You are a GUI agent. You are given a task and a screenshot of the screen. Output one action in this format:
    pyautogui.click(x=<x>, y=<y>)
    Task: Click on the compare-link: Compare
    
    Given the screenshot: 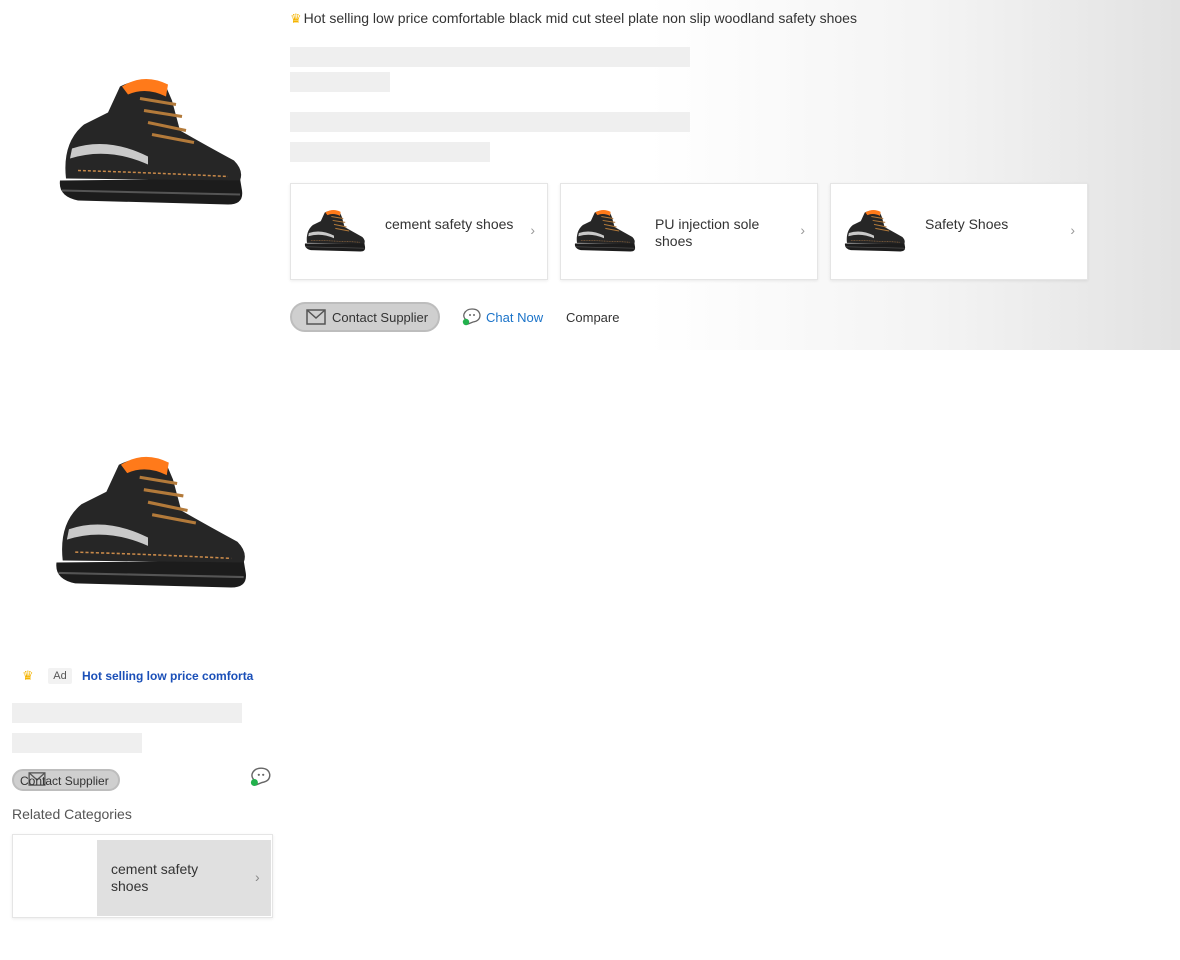 What is the action you would take?
    pyautogui.click(x=592, y=317)
    